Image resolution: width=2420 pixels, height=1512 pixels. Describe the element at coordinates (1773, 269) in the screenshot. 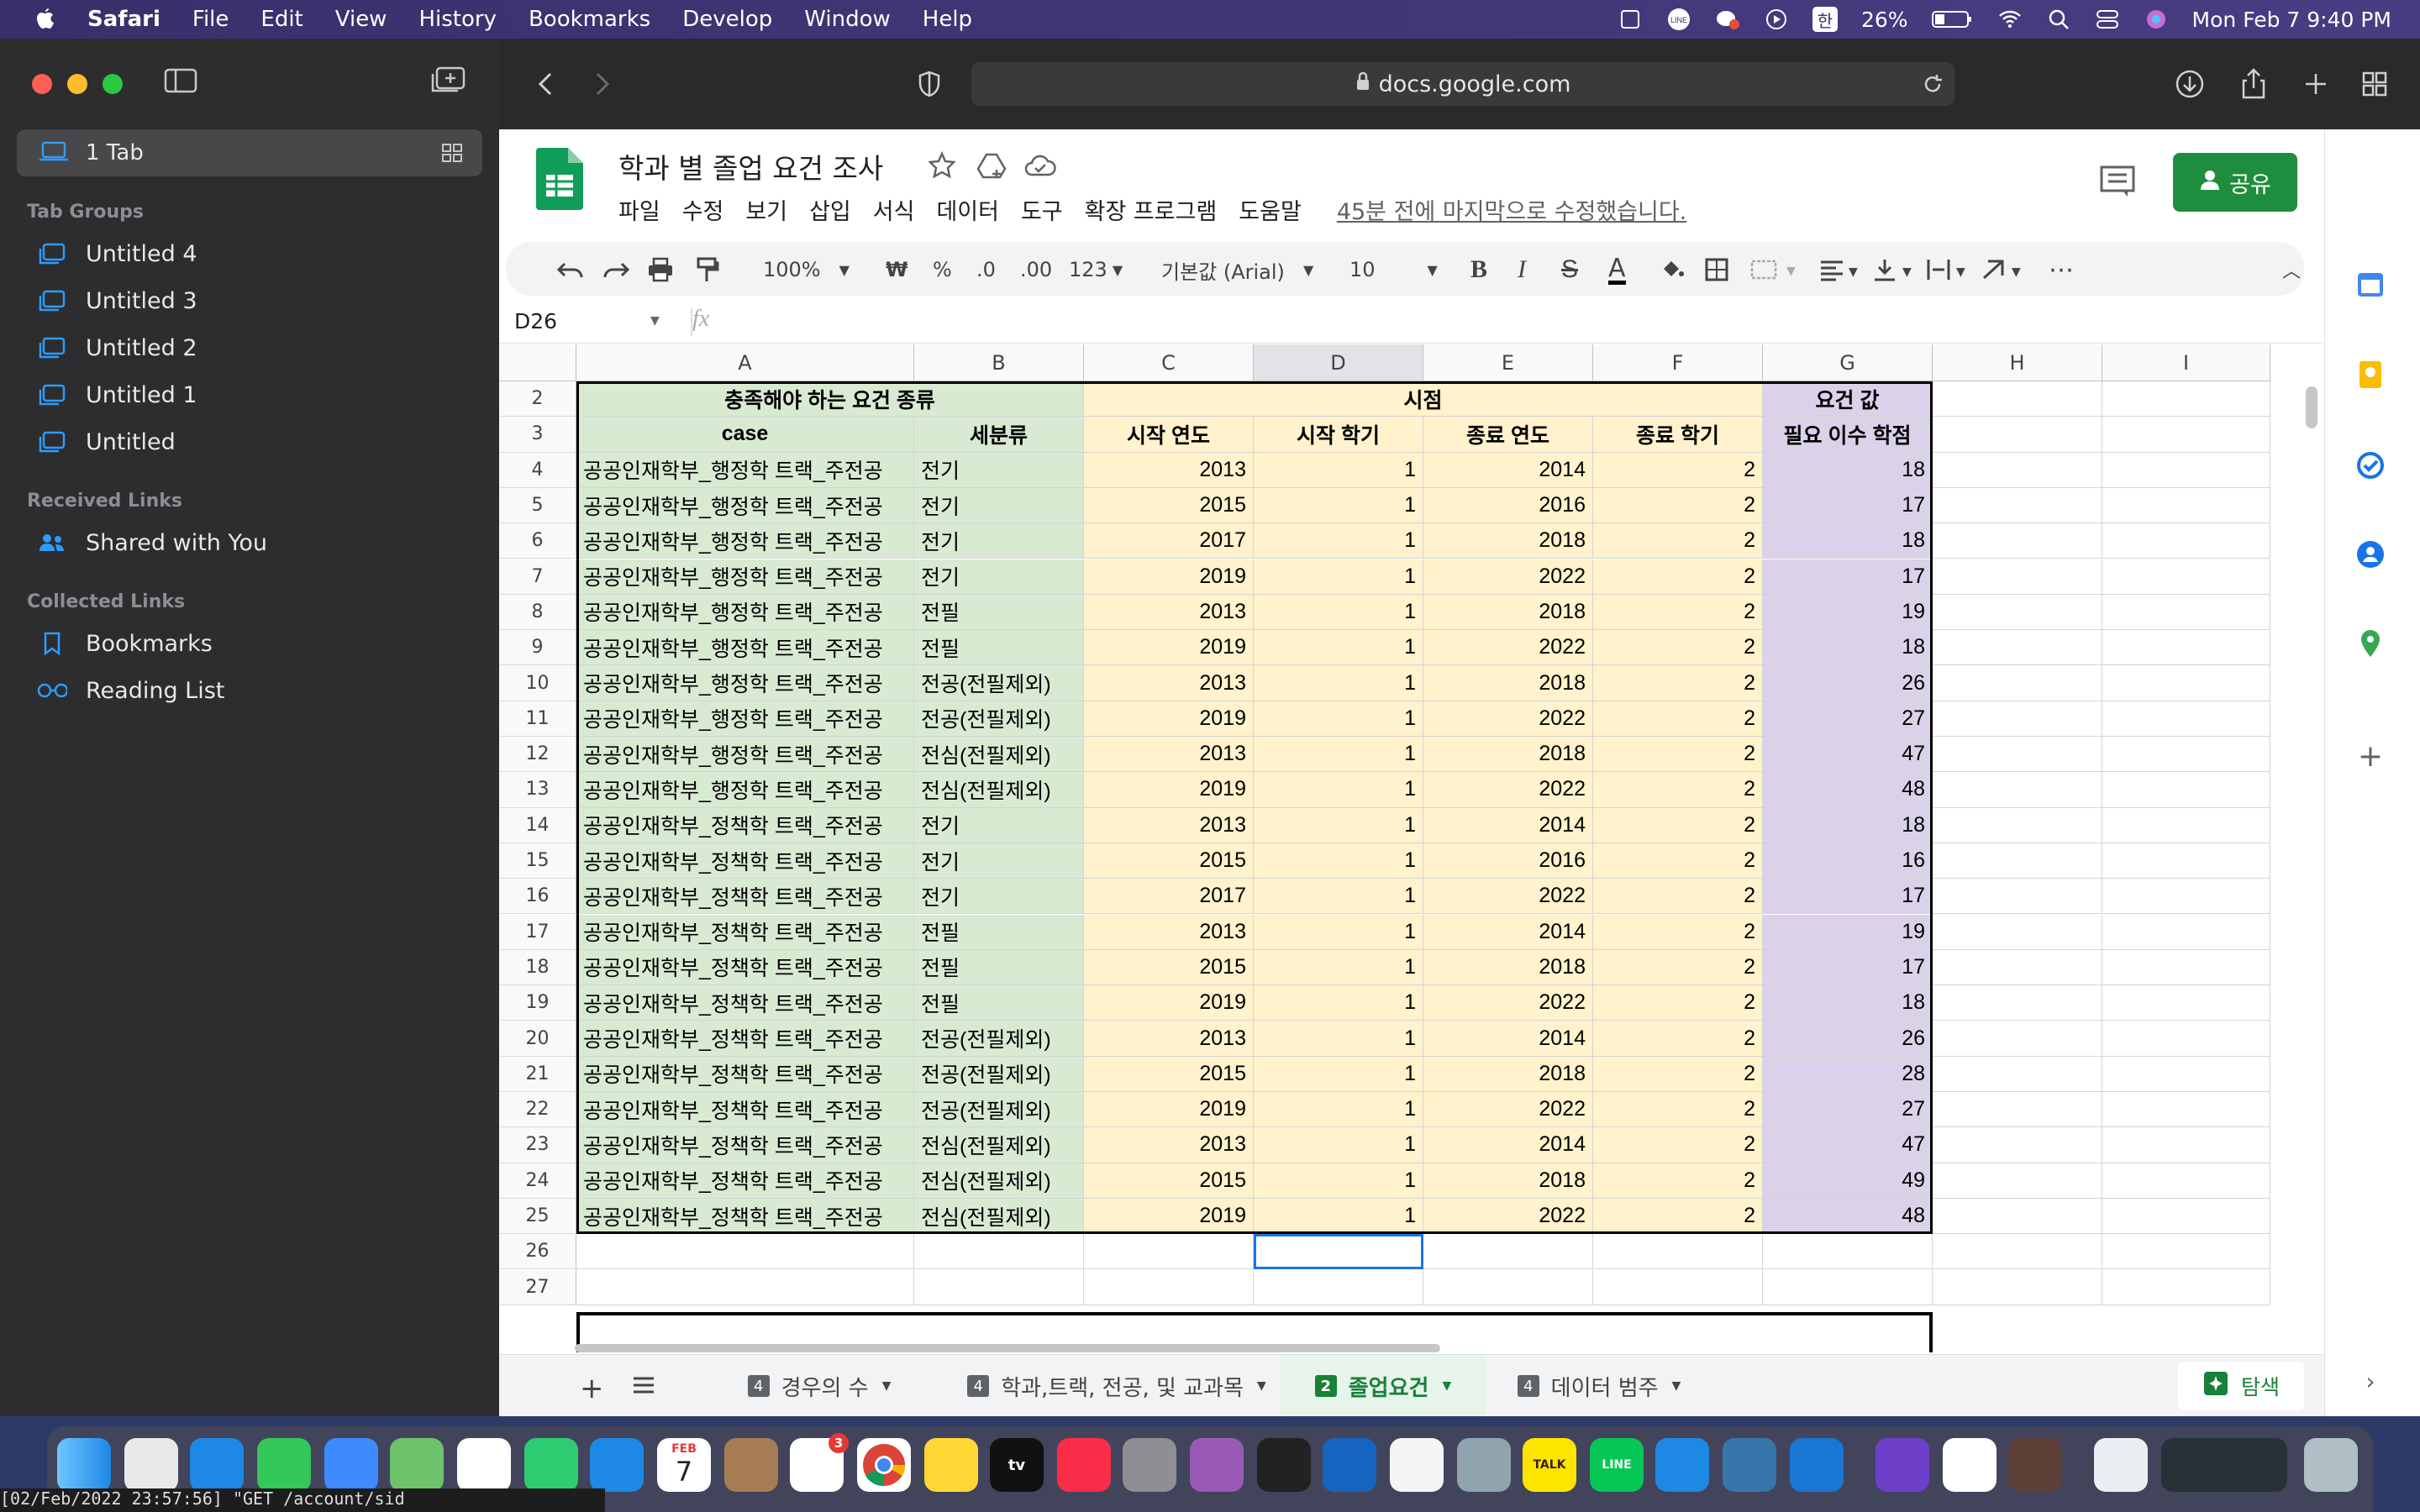

I see `merge-cells-icon: ▼` at that location.